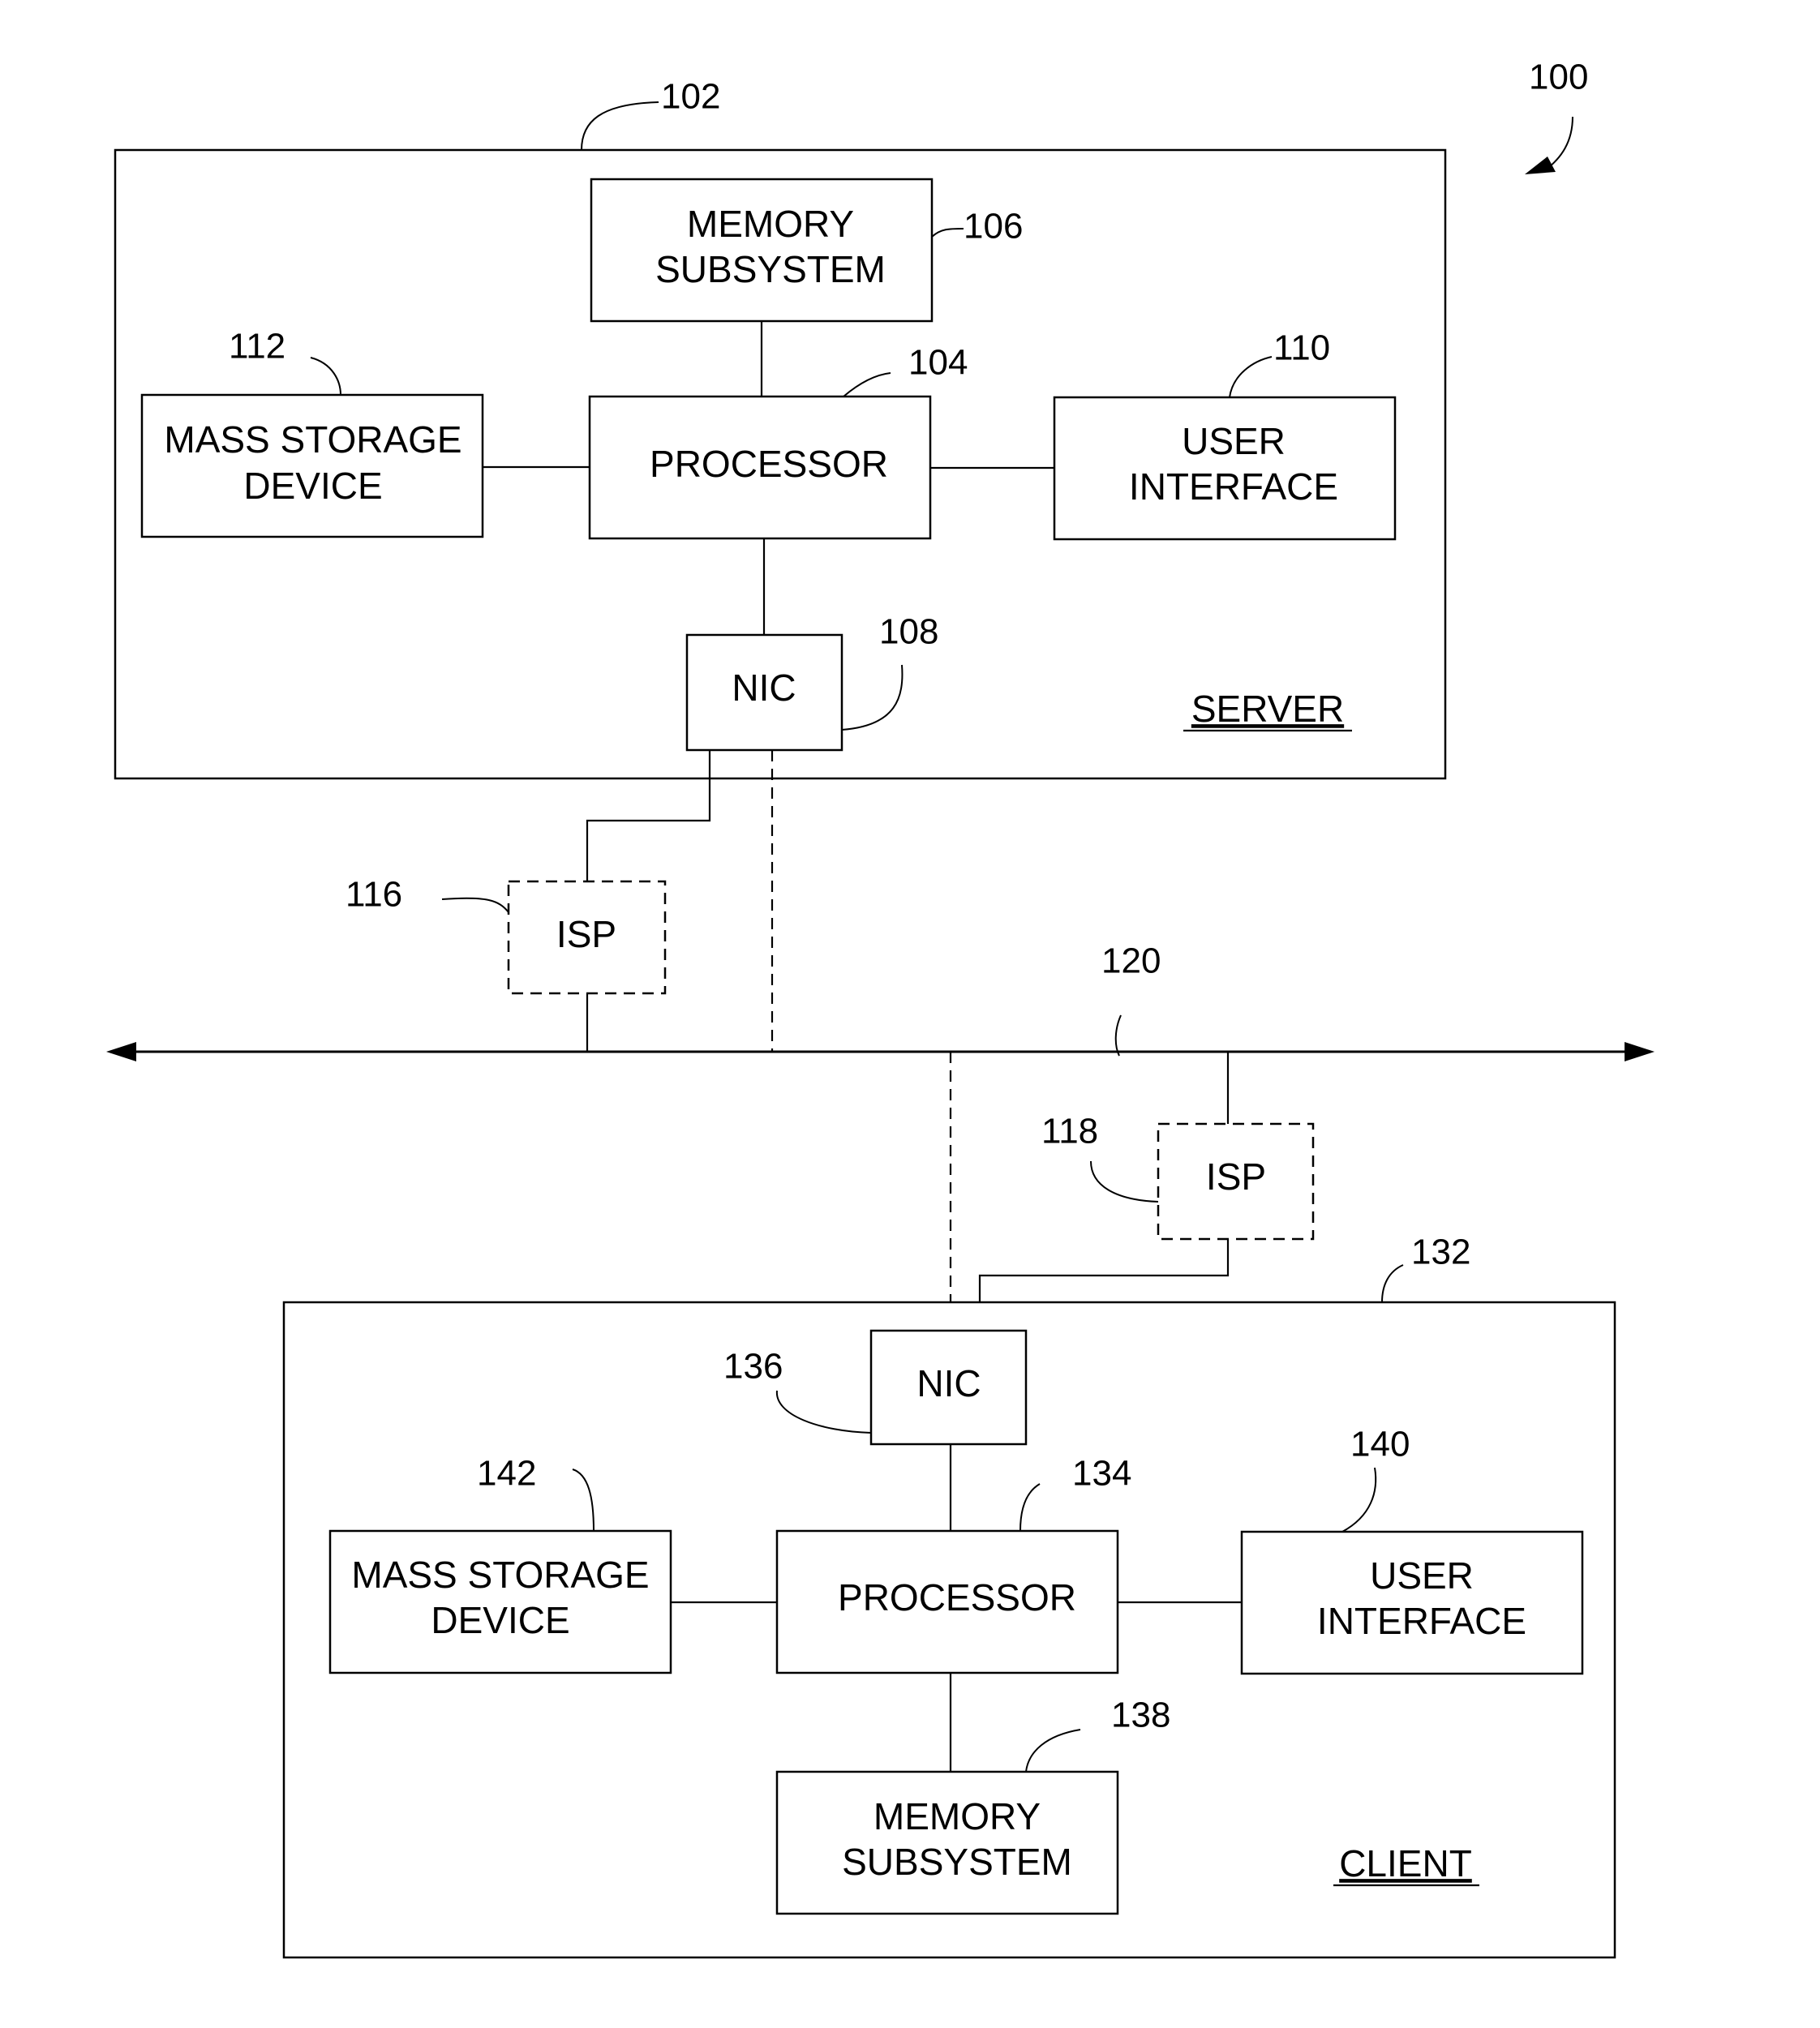  Describe the element at coordinates (1556, 116) in the screenshot. I see `figure-ref-100: 100` at that location.